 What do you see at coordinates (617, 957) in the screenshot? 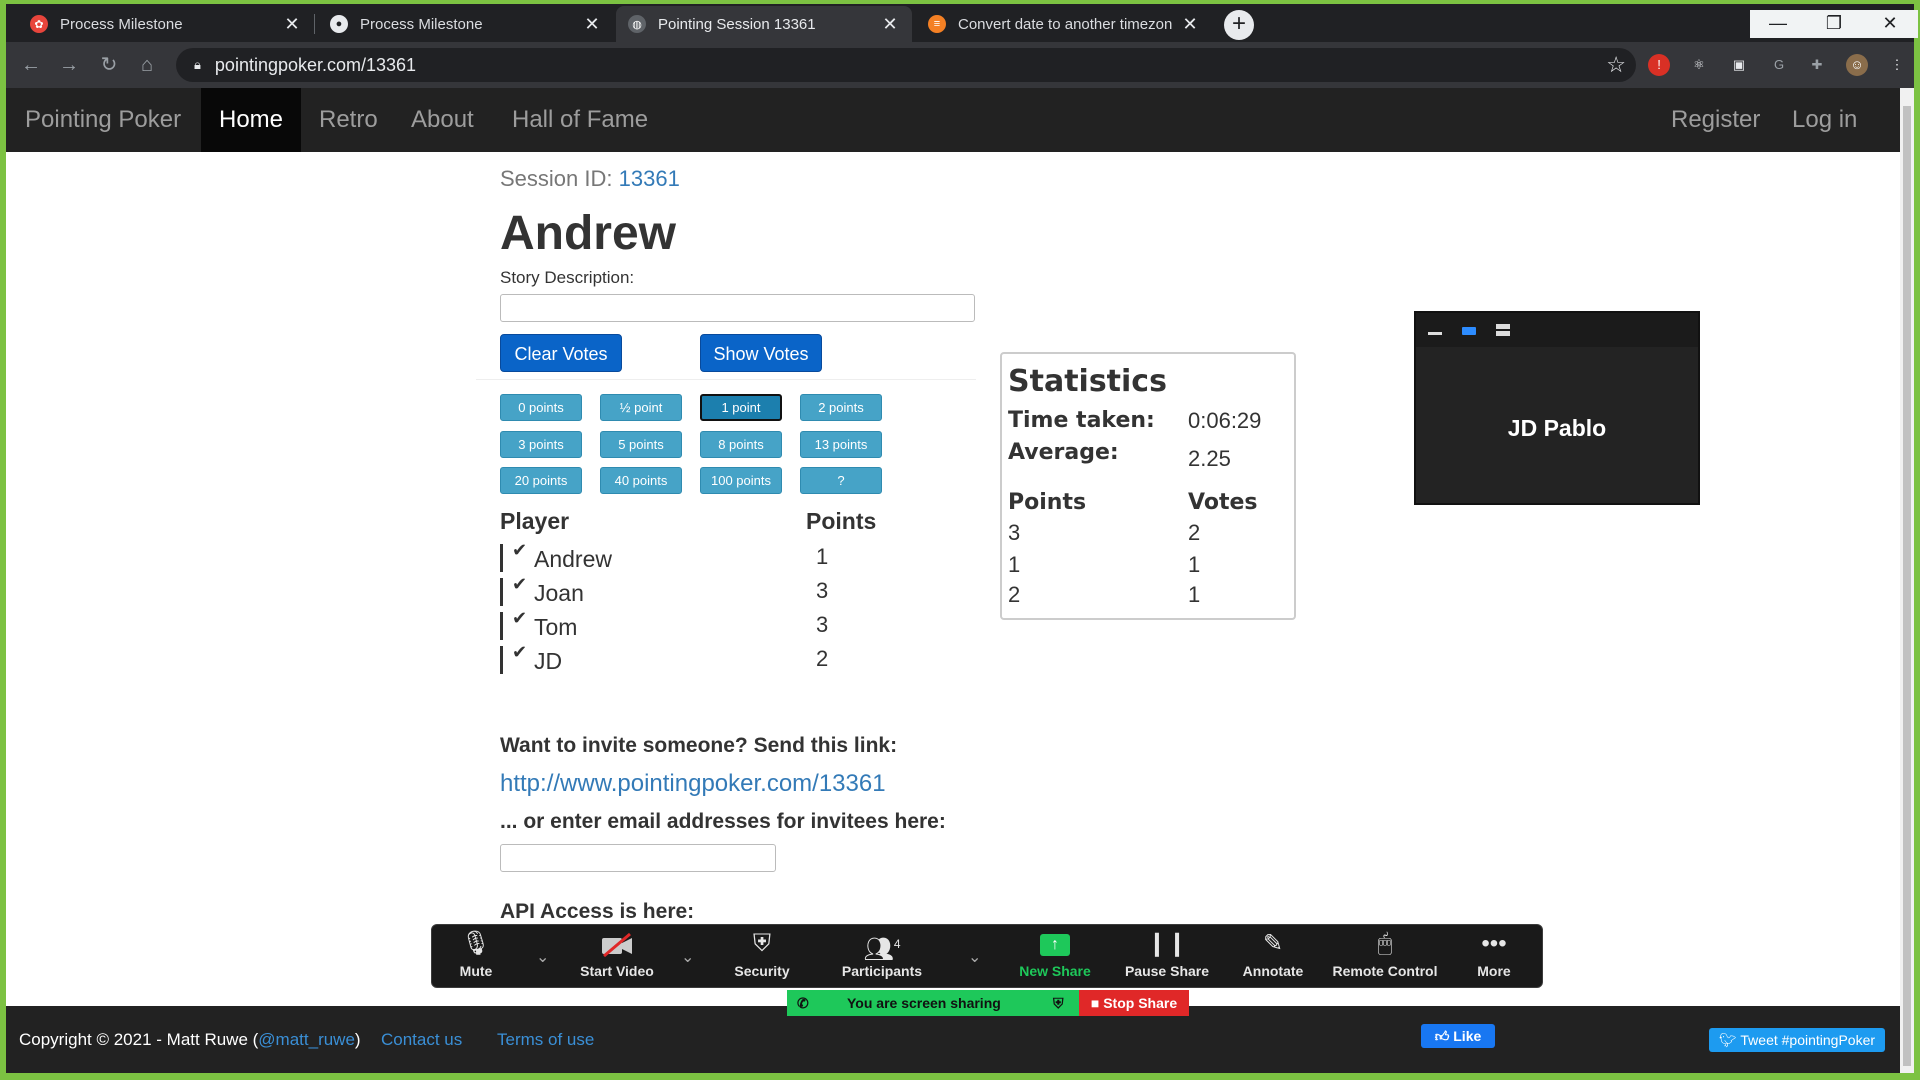
I see `start-video-button: Start Video` at bounding box center [617, 957].